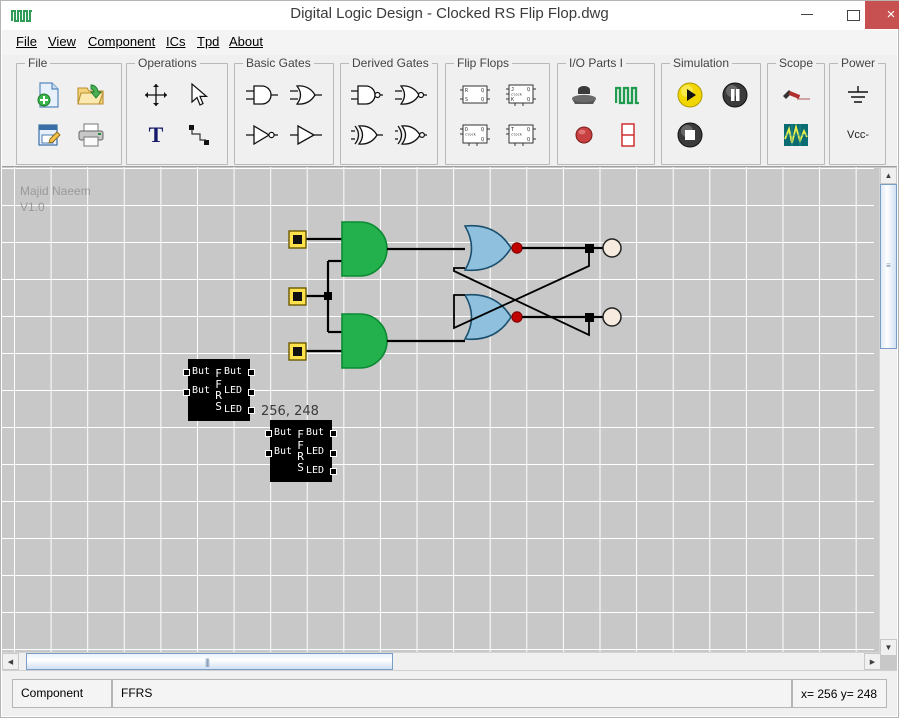 The width and height of the screenshot is (899, 718). I want to click on status-label-cell: Component, so click(62, 693).